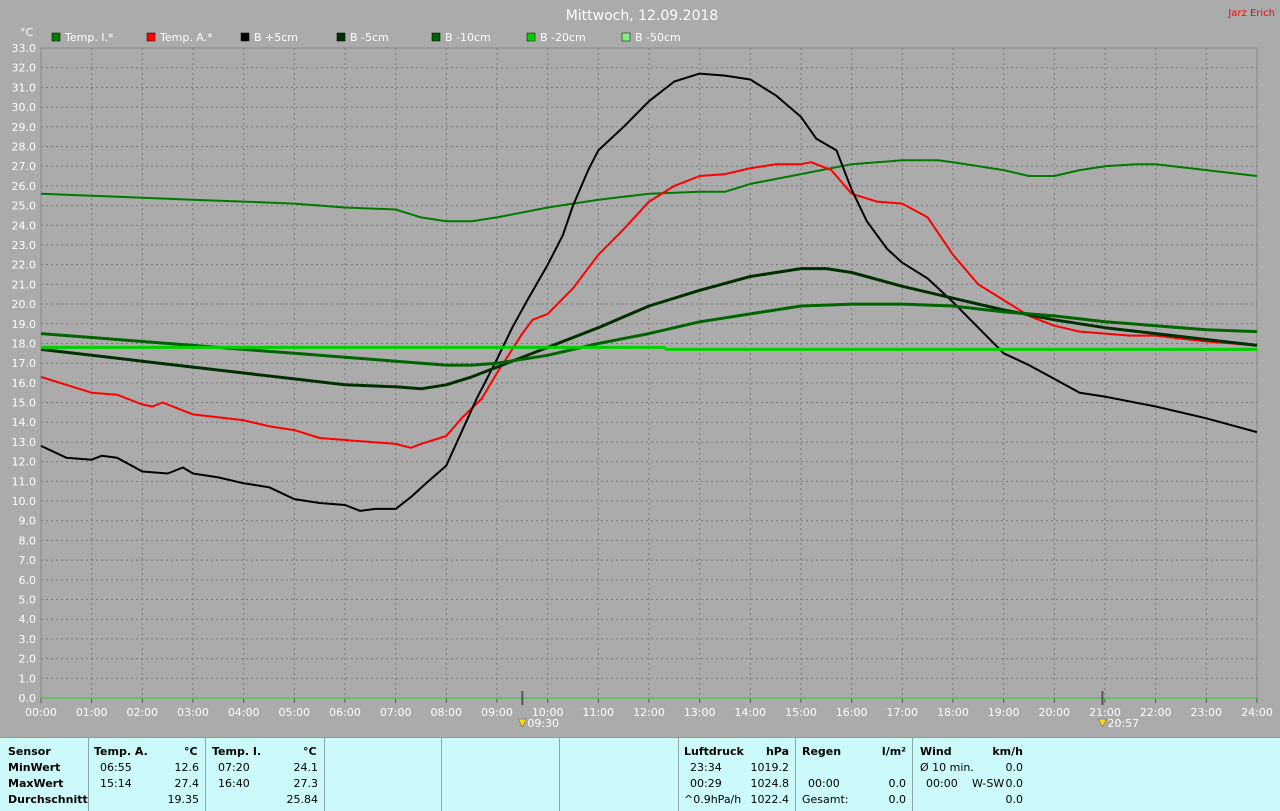  I want to click on stats-wind-max-time: 00:00, so click(942, 783).